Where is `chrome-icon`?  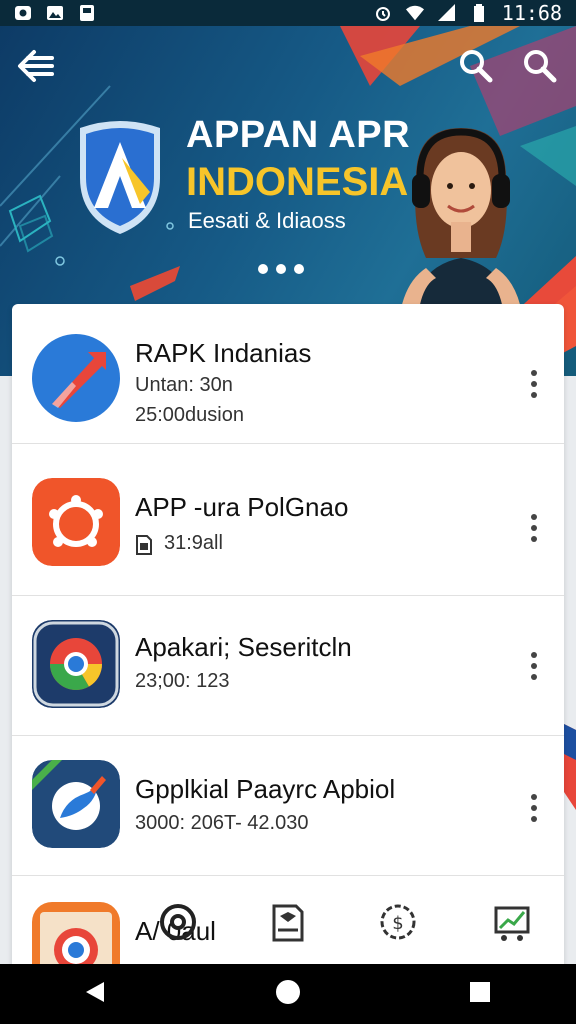 chrome-icon is located at coordinates (76, 664).